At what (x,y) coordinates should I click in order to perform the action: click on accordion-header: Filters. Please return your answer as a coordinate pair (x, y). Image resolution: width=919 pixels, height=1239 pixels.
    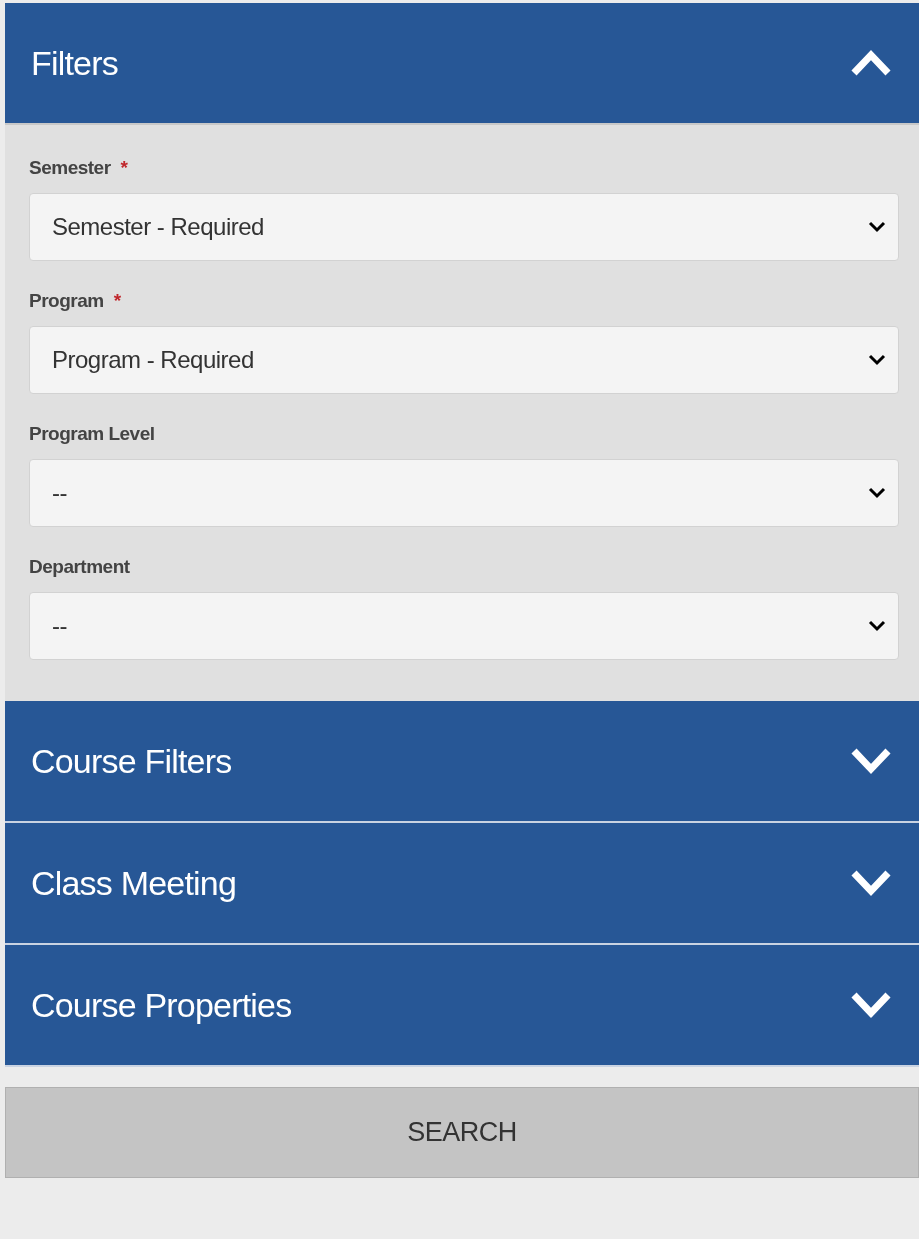
    Looking at the image, I should click on (462, 64).